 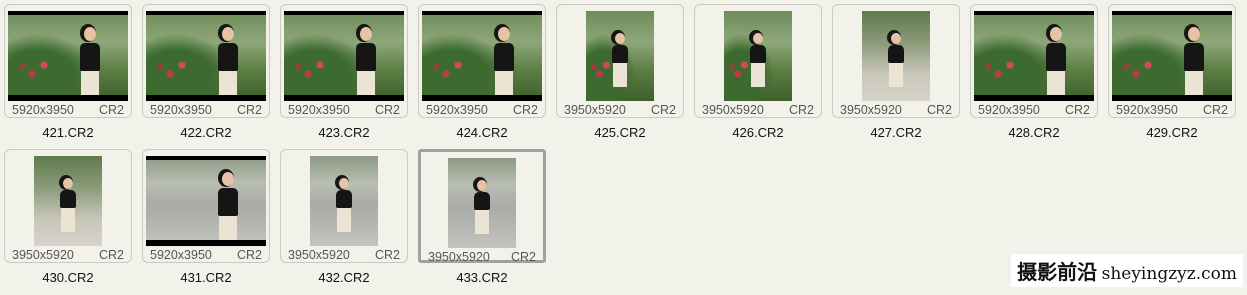 What do you see at coordinates (1034, 132) in the screenshot?
I see `file-name-label: 428.CR2` at bounding box center [1034, 132].